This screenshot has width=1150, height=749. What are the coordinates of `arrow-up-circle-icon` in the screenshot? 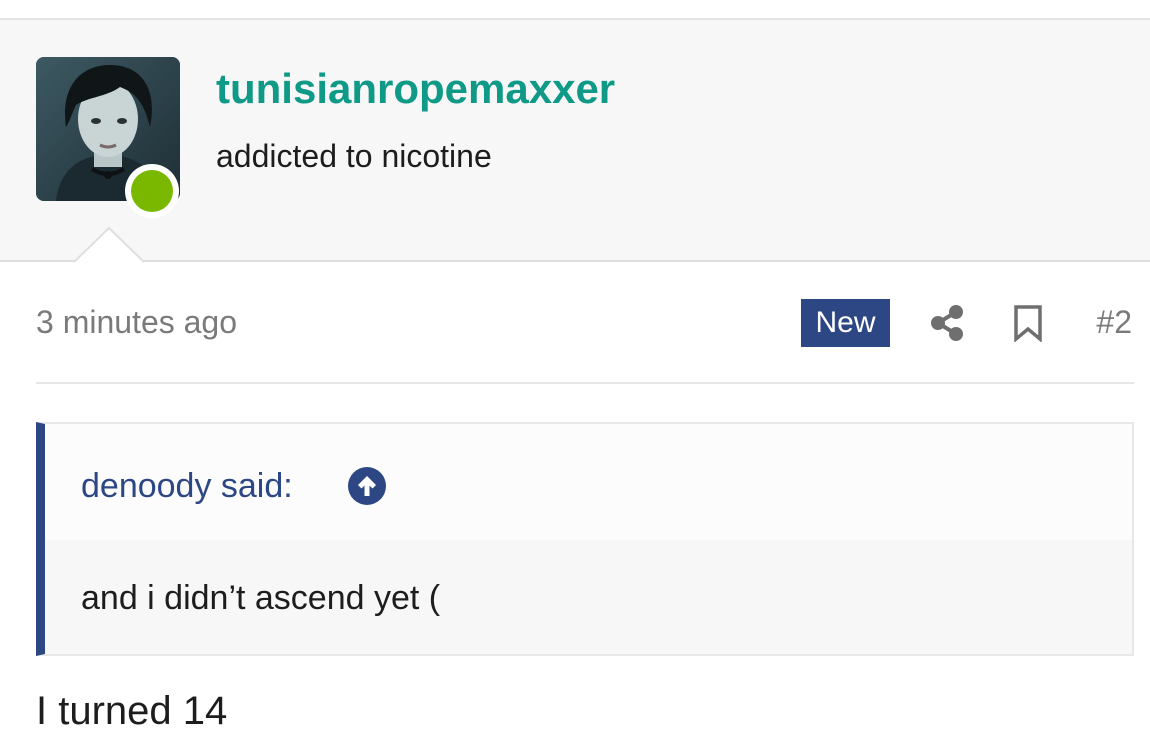 It's located at (367, 486).